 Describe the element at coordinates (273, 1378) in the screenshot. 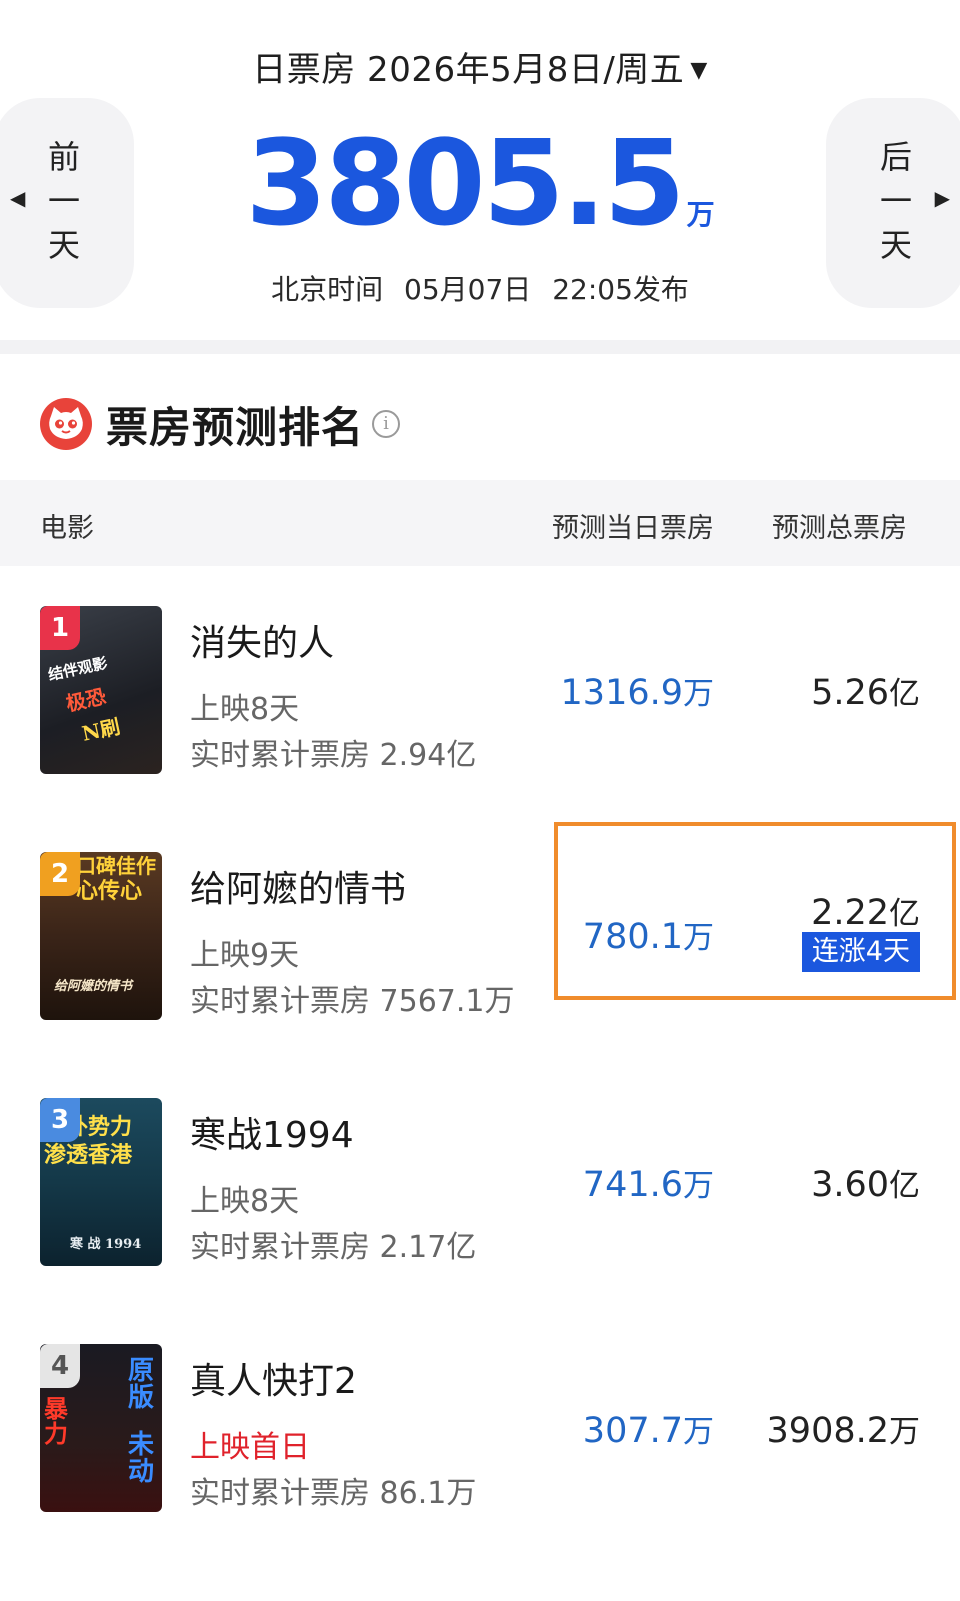

I see `movie-name: 真人快打2` at that location.